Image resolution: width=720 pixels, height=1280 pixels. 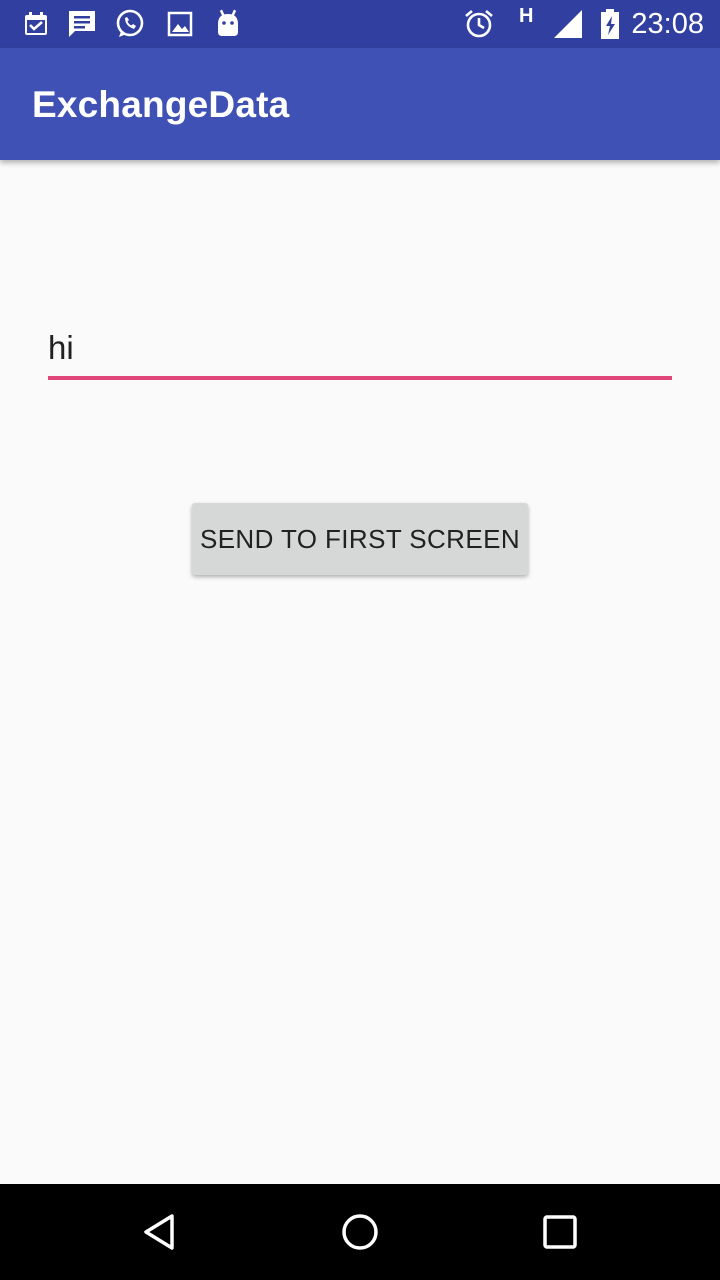 What do you see at coordinates (479, 24) in the screenshot?
I see `alarm-icon` at bounding box center [479, 24].